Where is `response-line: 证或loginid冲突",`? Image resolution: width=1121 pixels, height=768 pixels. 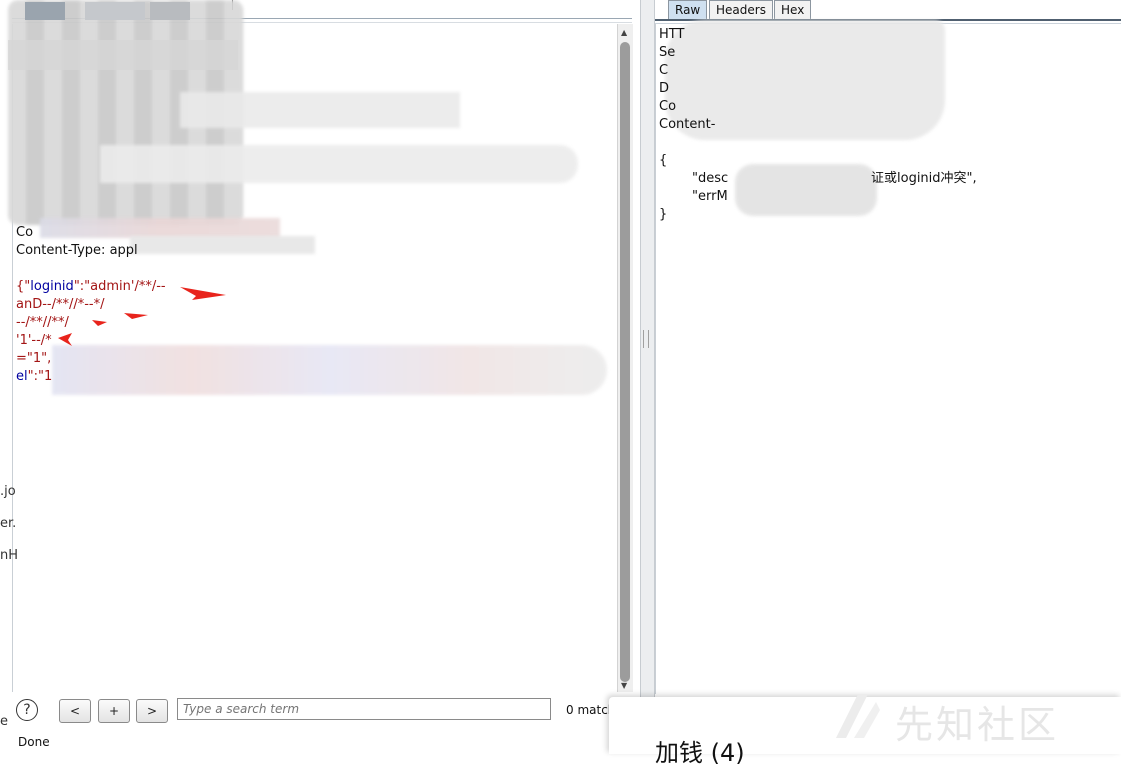 response-line: 证或loginid冲突", is located at coordinates (924, 178).